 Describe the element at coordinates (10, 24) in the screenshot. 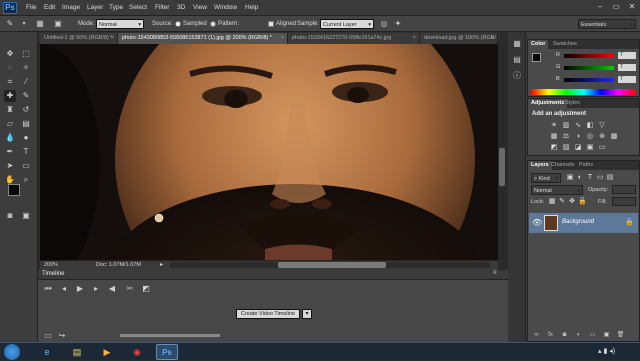

I see `clone-stamp-icon: ✎` at that location.